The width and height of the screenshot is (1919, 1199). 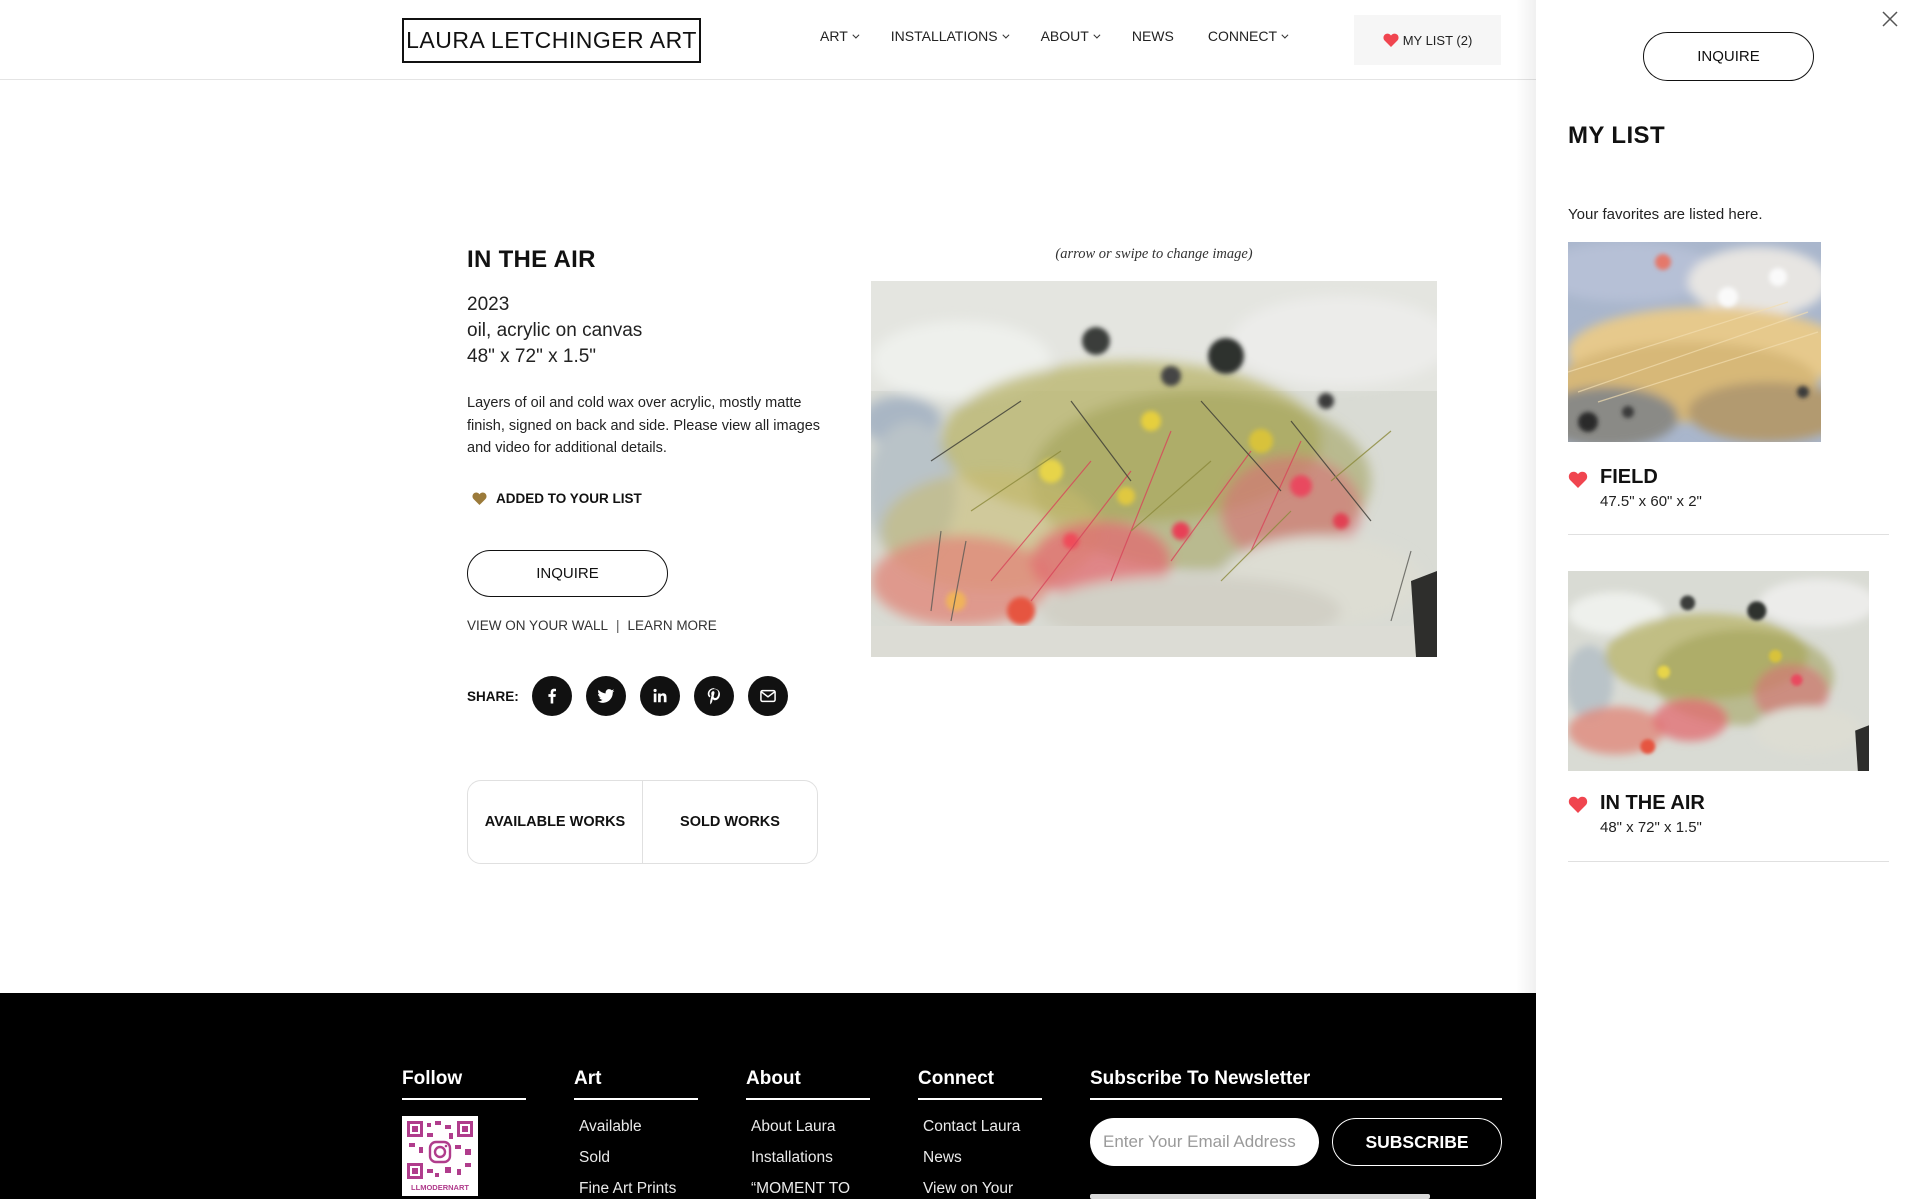 I want to click on works-tabs: AVAILABLE WORKS SOLD WORKS, so click(x=642, y=822).